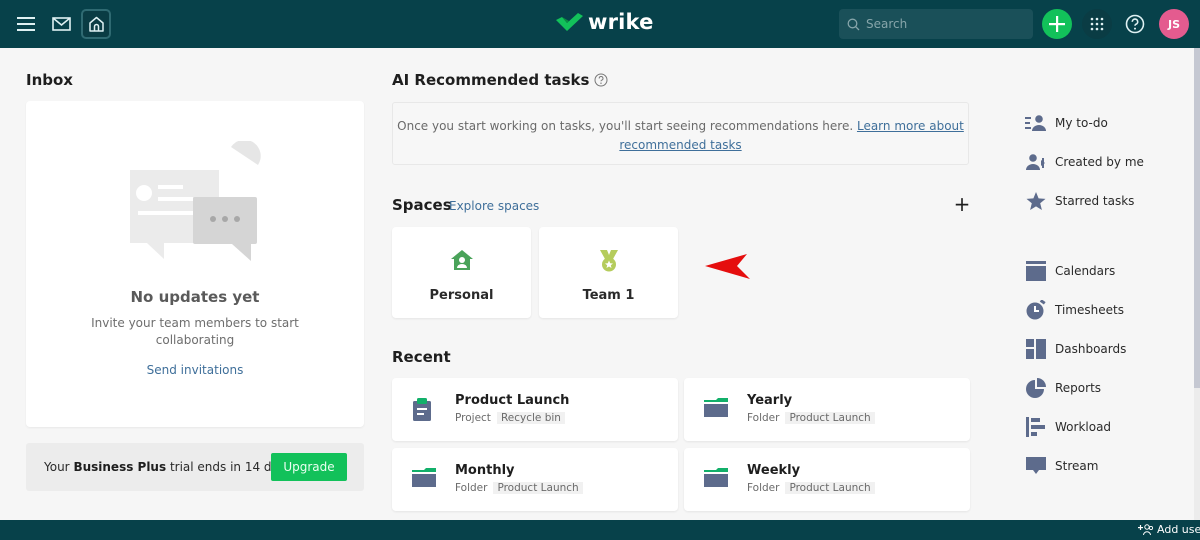  I want to click on quick-link-dashboards: Dashboards, so click(1075, 349).